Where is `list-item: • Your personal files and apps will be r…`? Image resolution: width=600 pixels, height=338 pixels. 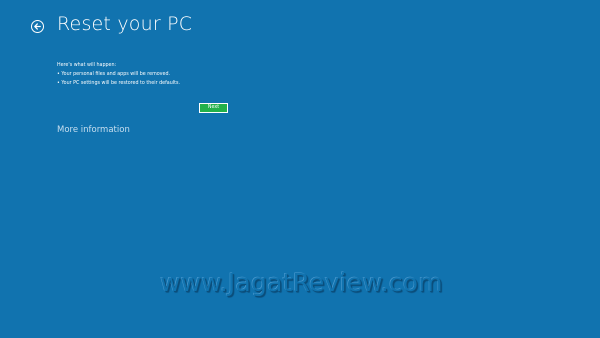
list-item: • Your personal files and apps will be r… is located at coordinates (114, 74).